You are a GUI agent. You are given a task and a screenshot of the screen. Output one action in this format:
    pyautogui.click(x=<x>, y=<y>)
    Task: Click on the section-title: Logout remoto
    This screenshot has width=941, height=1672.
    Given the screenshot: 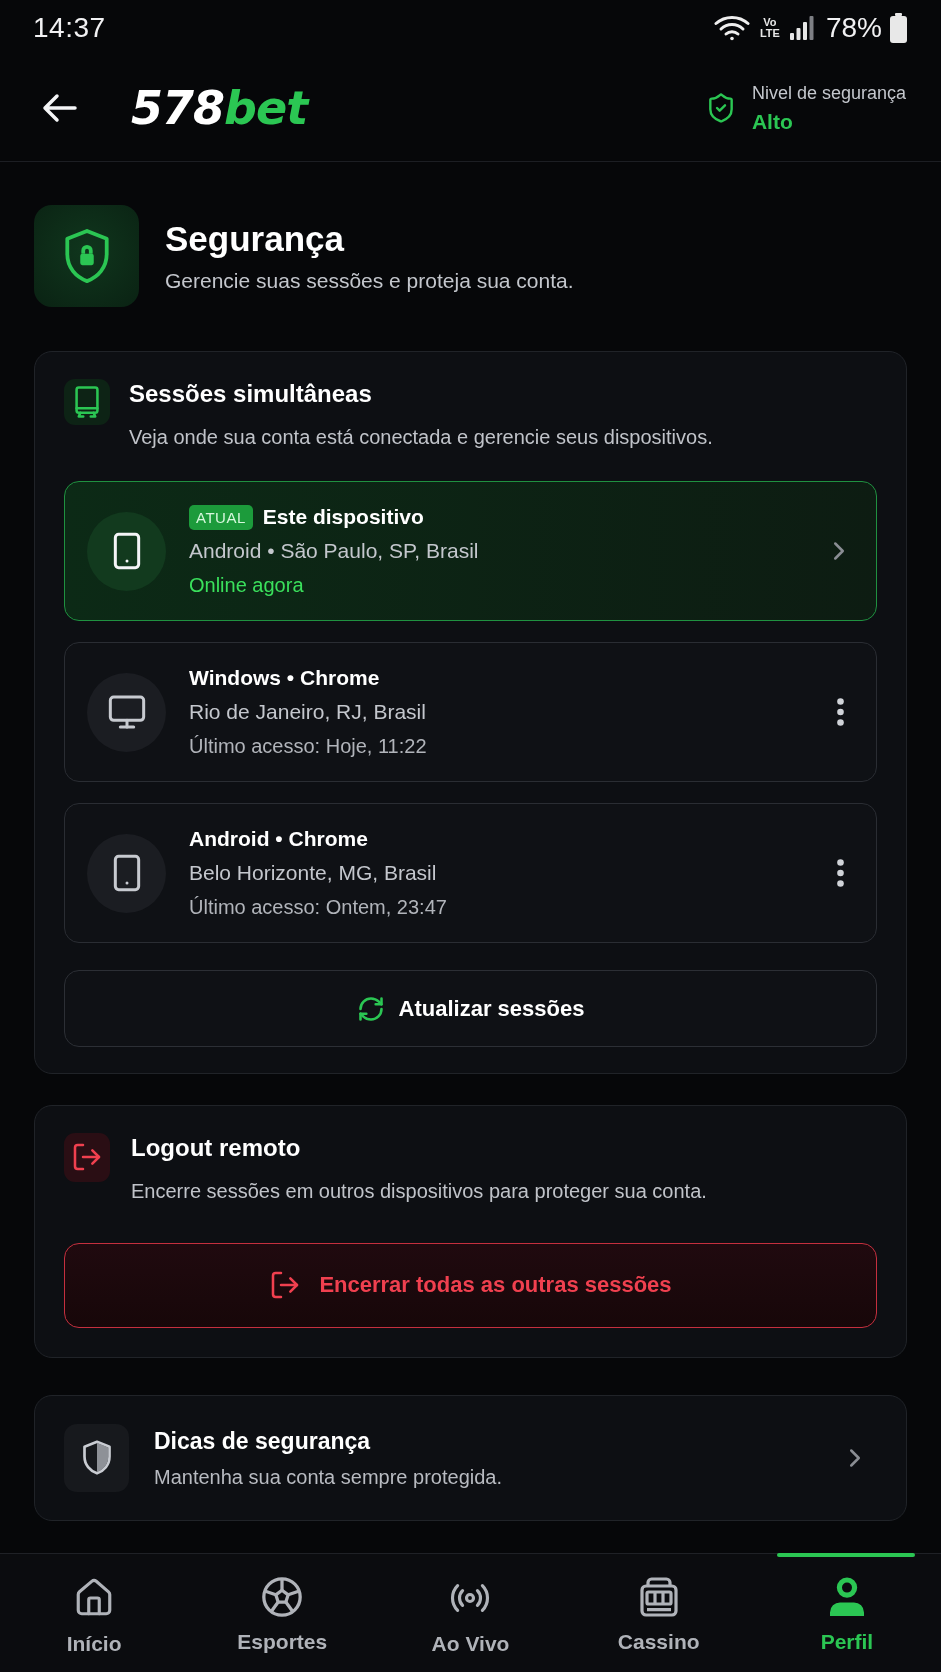 What is the action you would take?
    pyautogui.click(x=216, y=1147)
    